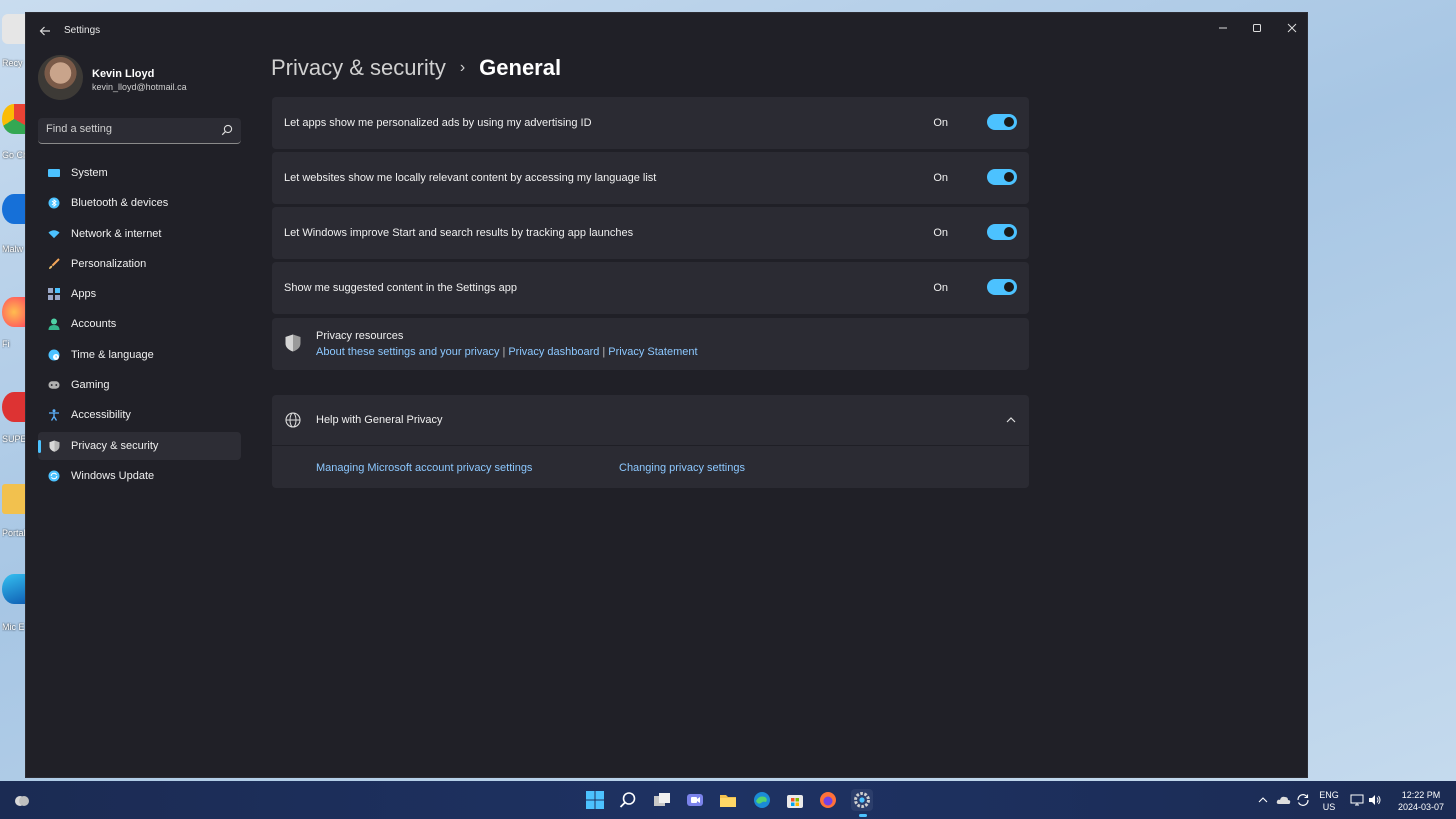 Image resolution: width=1456 pixels, height=819 pixels. Describe the element at coordinates (6, 344) in the screenshot. I see `desktop-icon-label: Fi` at that location.